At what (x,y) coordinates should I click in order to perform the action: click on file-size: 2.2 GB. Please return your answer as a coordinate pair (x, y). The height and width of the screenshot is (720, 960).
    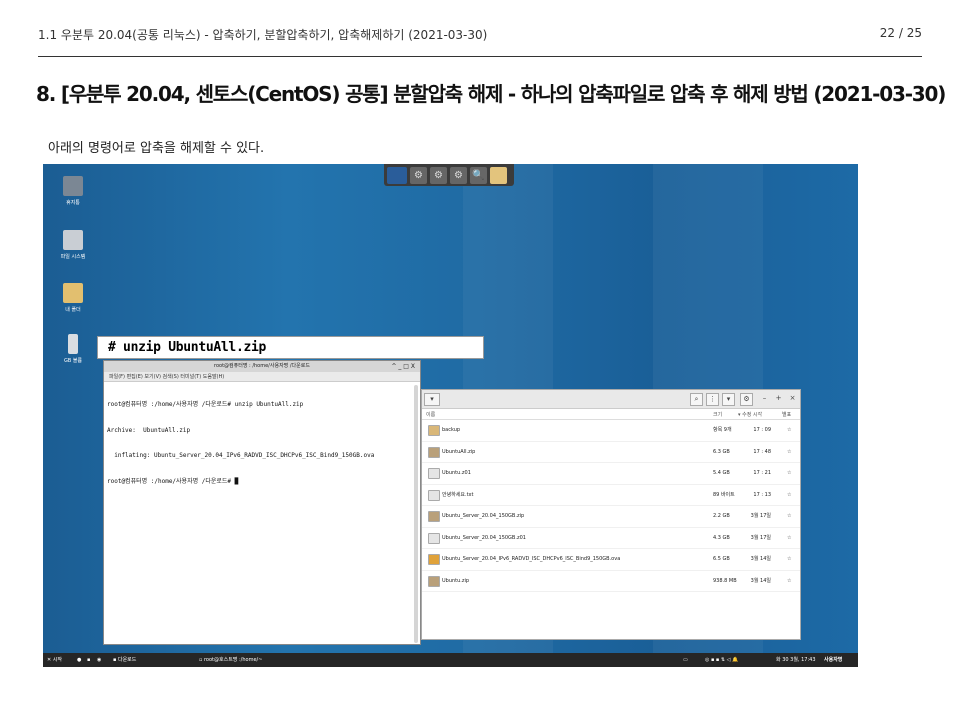
    Looking at the image, I should click on (721, 516).